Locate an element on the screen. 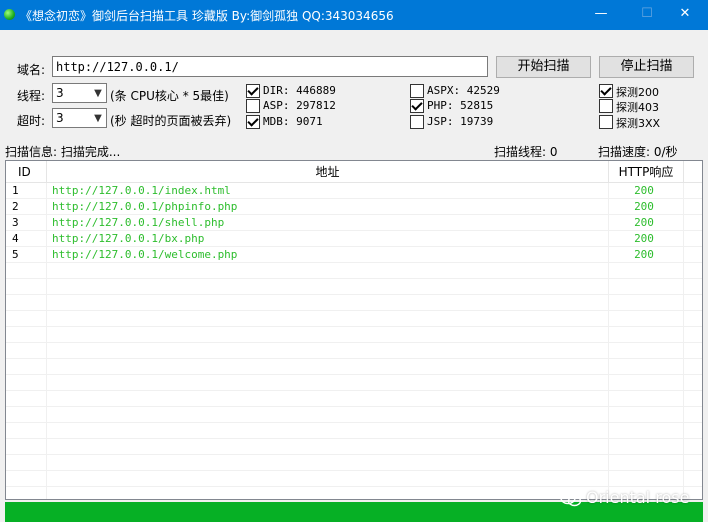 This screenshot has height=522, width=708. thread-label: 线程: is located at coordinates (31, 96).